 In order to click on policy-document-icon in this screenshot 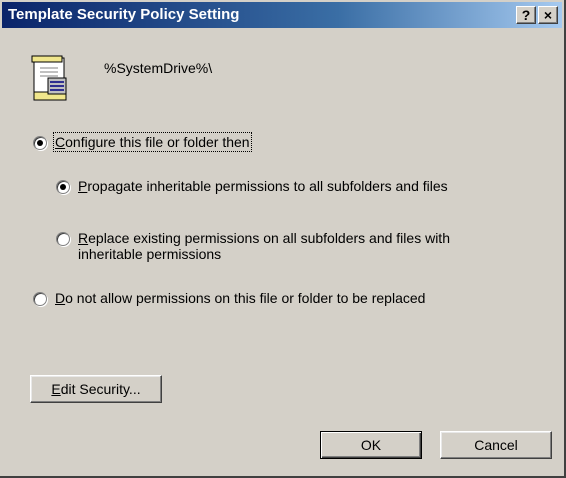, I will do `click(52, 79)`.